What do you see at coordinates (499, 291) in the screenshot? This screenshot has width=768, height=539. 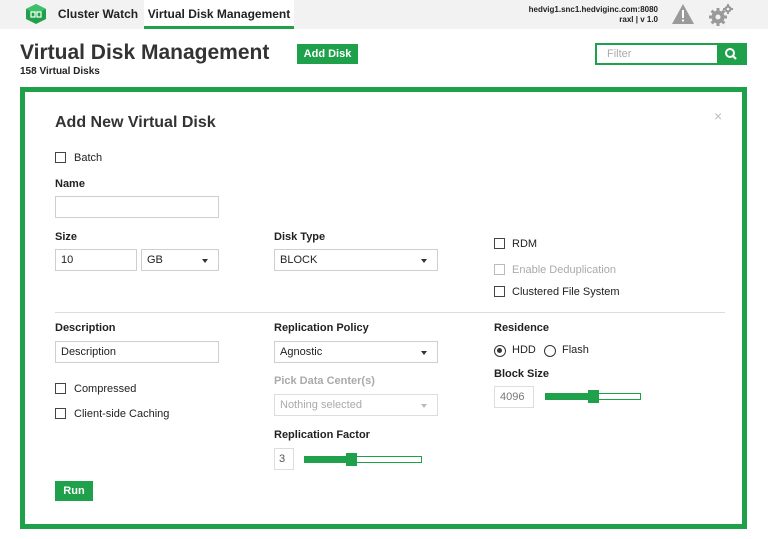 I see `clustered-fs-checkbox` at bounding box center [499, 291].